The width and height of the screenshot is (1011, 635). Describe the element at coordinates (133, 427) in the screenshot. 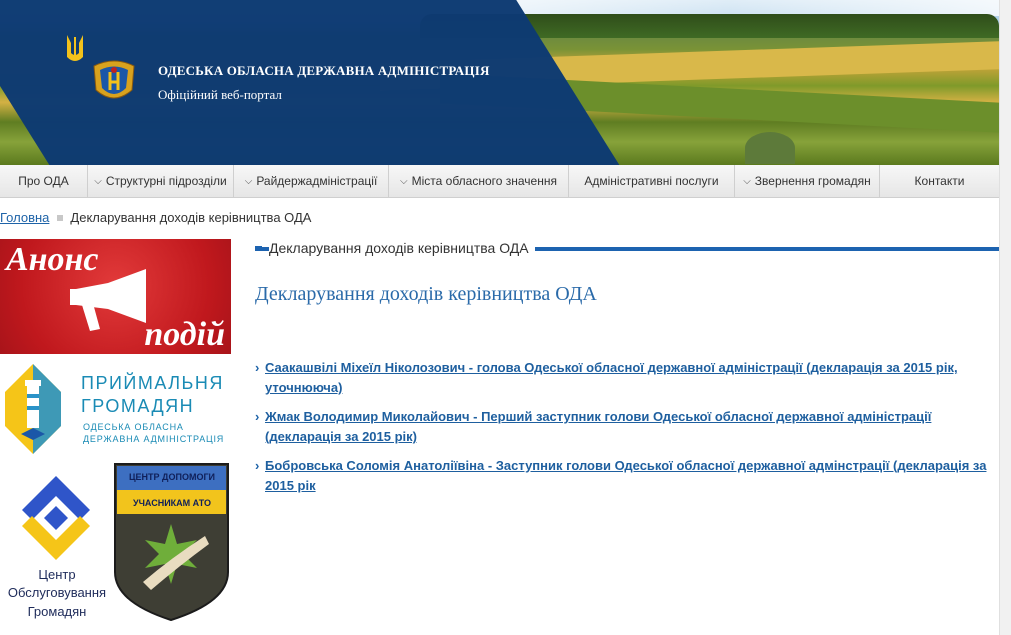

I see `reception-sub-1: ОДЕСЬКА ОБЛАСНА` at that location.